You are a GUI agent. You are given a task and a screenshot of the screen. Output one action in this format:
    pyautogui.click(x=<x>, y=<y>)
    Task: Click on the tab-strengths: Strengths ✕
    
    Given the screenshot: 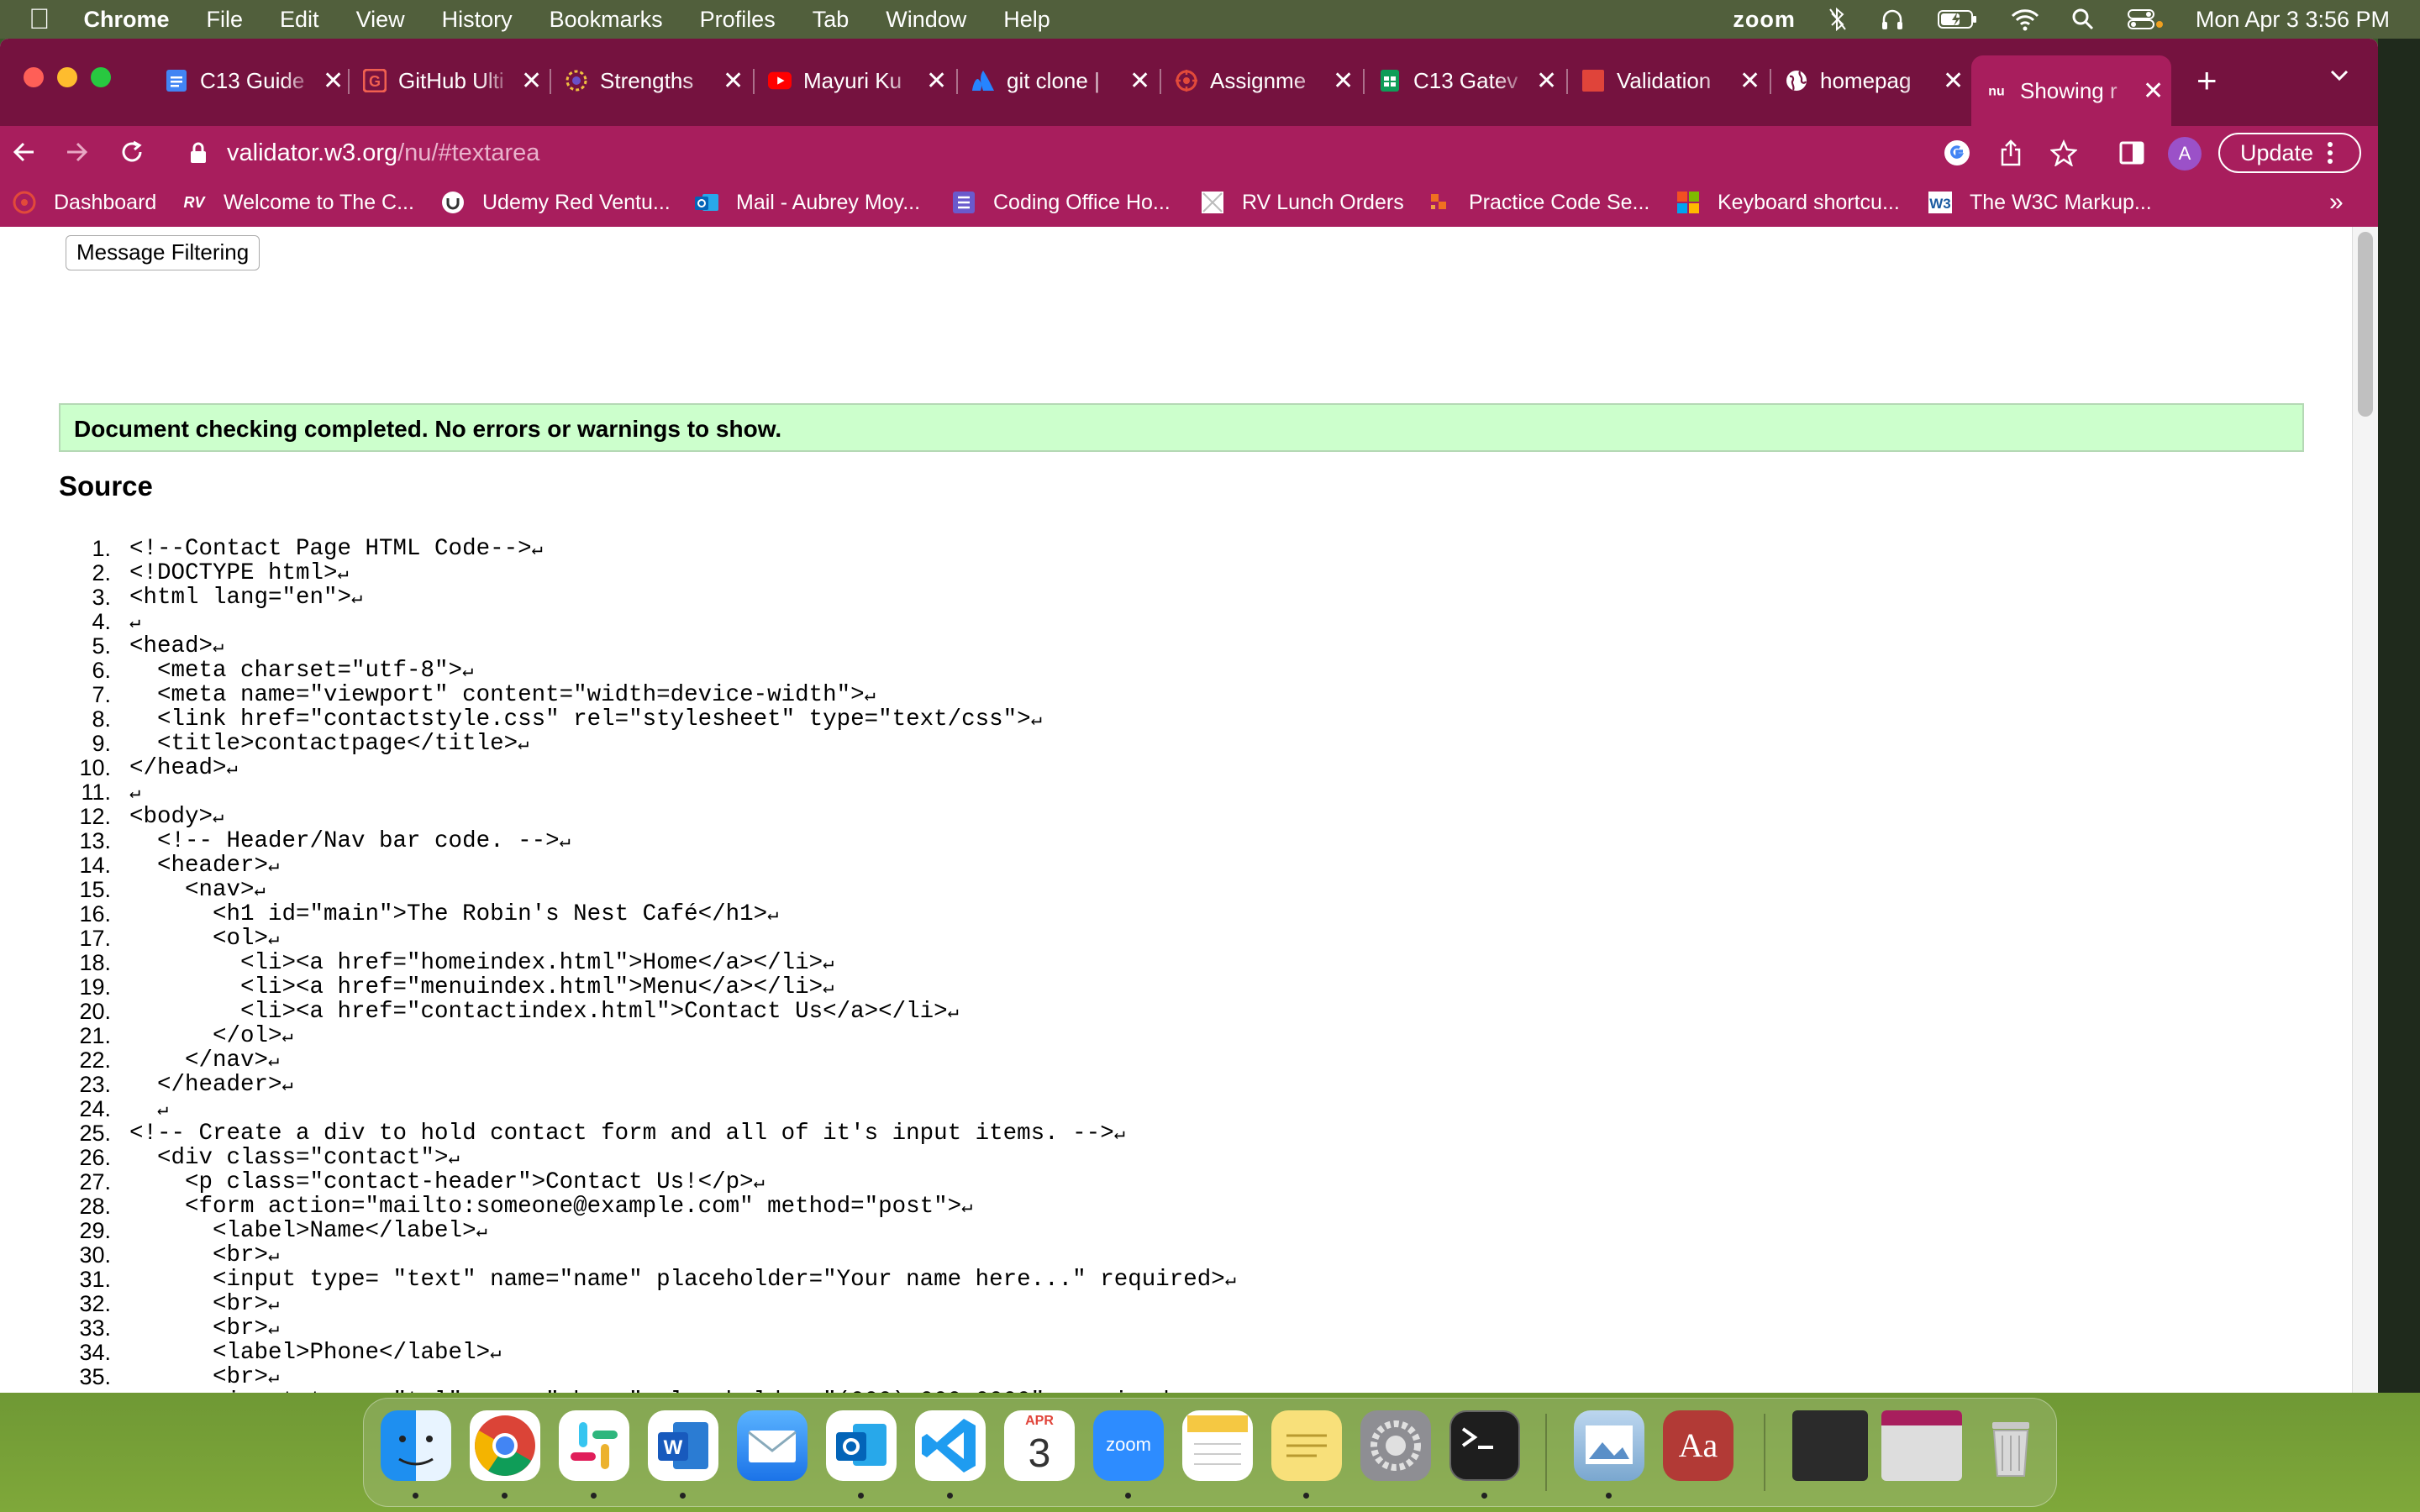 What is the action you would take?
    pyautogui.click(x=648, y=80)
    